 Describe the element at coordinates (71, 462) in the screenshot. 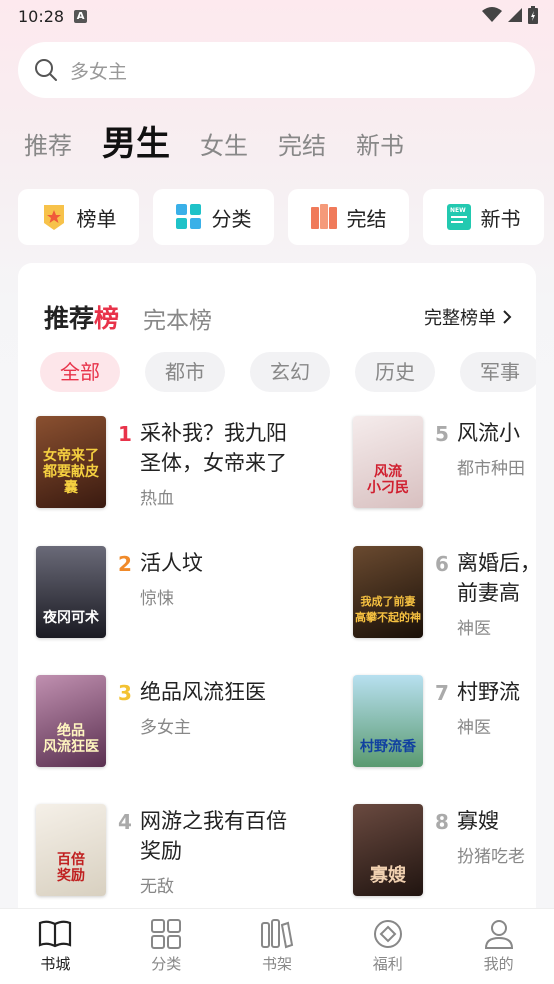

I see `book-cover: 女帝来了 都要献皮囊` at that location.